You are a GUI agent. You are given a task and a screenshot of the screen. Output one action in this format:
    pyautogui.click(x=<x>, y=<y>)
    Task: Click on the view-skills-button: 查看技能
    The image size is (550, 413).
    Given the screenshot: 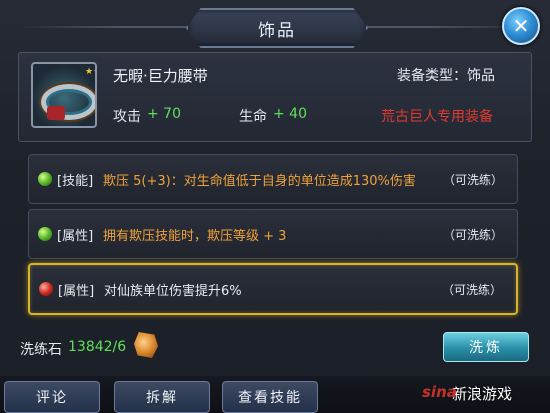 What is the action you would take?
    pyautogui.click(x=270, y=397)
    